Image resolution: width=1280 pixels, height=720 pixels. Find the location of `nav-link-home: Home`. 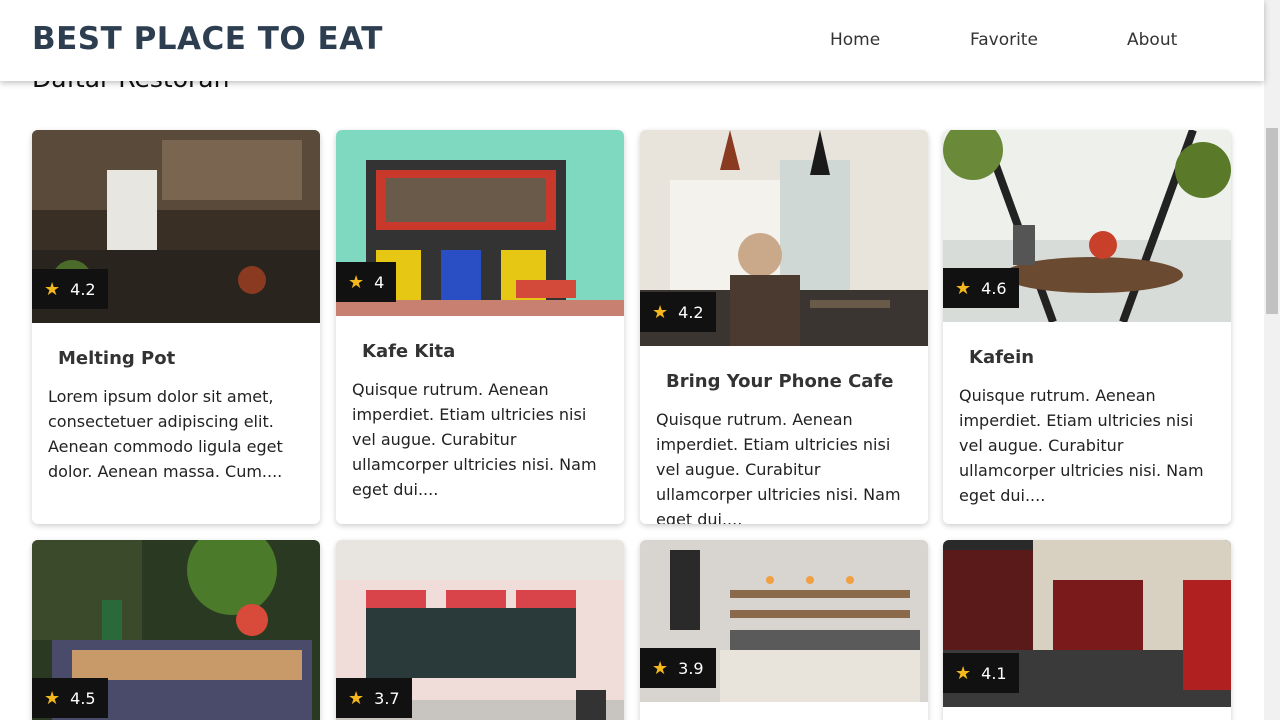

nav-link-home: Home is located at coordinates (855, 40).